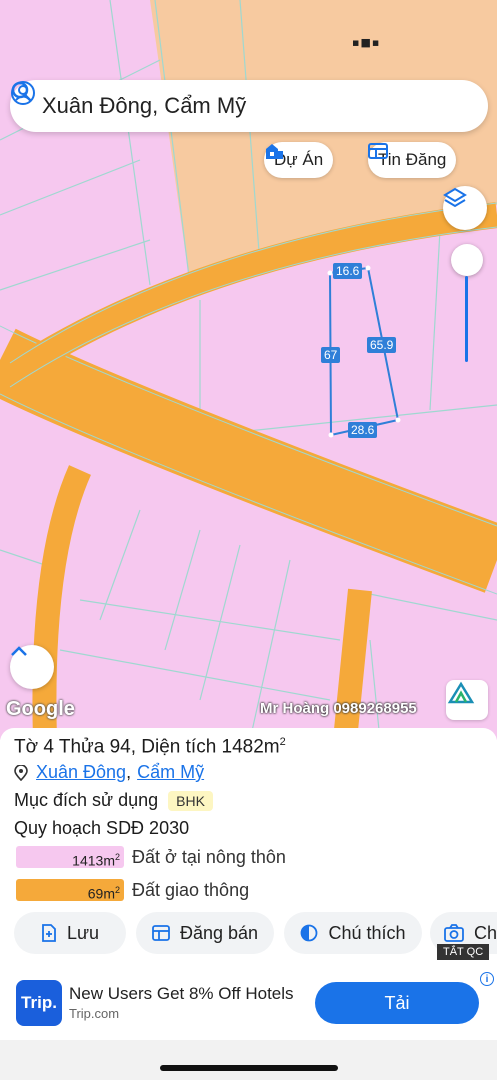  What do you see at coordinates (32, 667) in the screenshot?
I see `expand-button` at bounding box center [32, 667].